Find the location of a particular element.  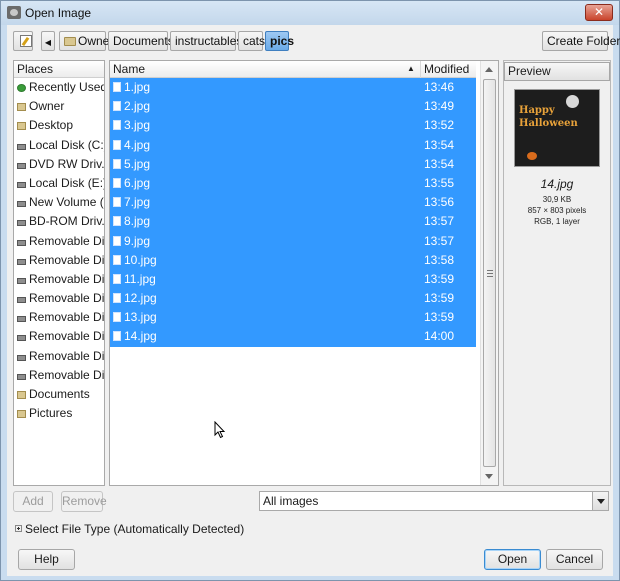

mouse-cursor-icon is located at coordinates (220, 430).